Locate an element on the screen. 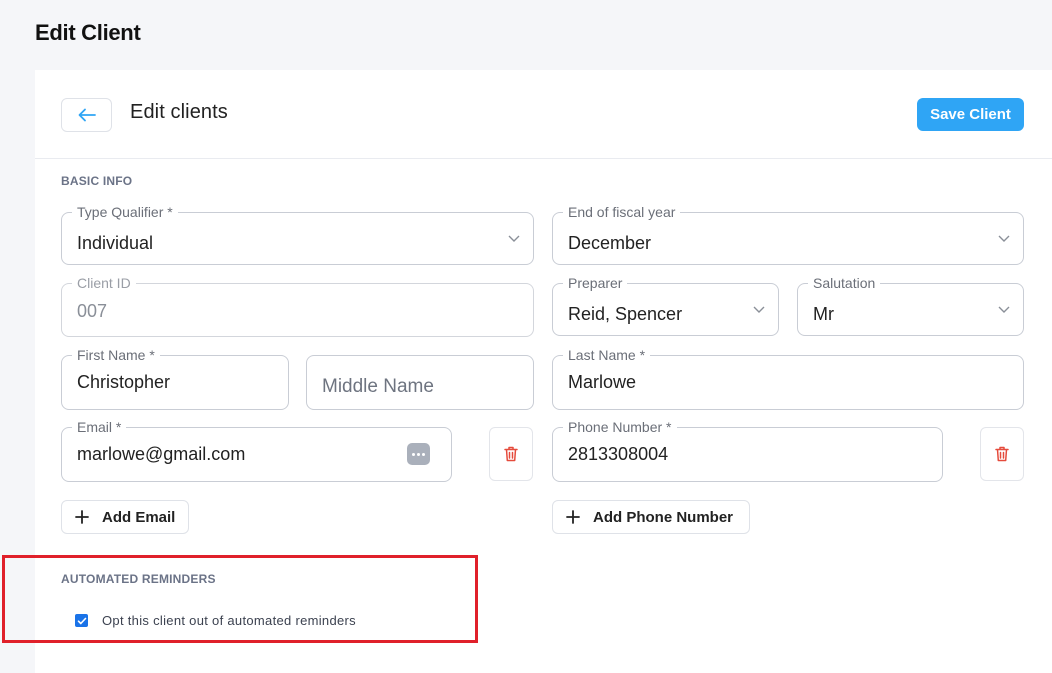  checkmark-icon is located at coordinates (81, 620).